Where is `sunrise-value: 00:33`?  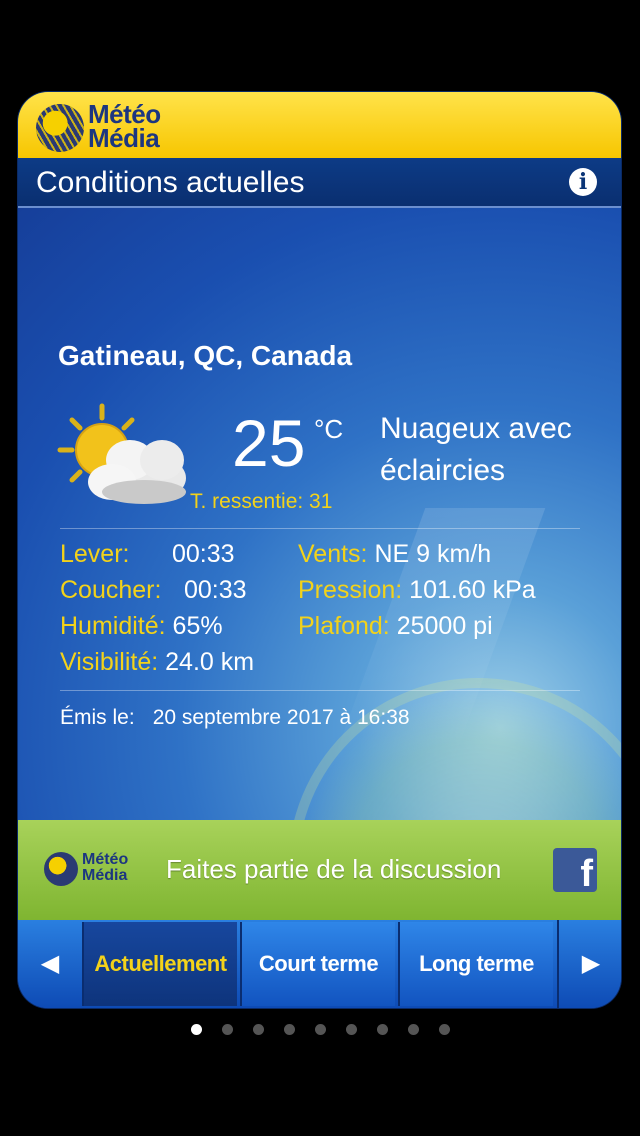 sunrise-value: 00:33 is located at coordinates (203, 554).